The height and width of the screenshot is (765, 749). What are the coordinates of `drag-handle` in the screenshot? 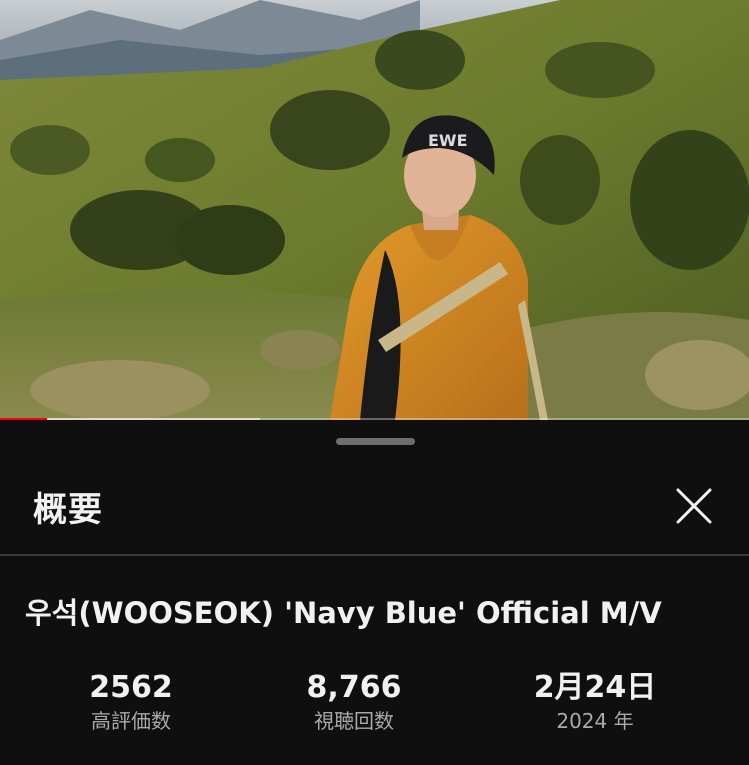 It's located at (375, 441).